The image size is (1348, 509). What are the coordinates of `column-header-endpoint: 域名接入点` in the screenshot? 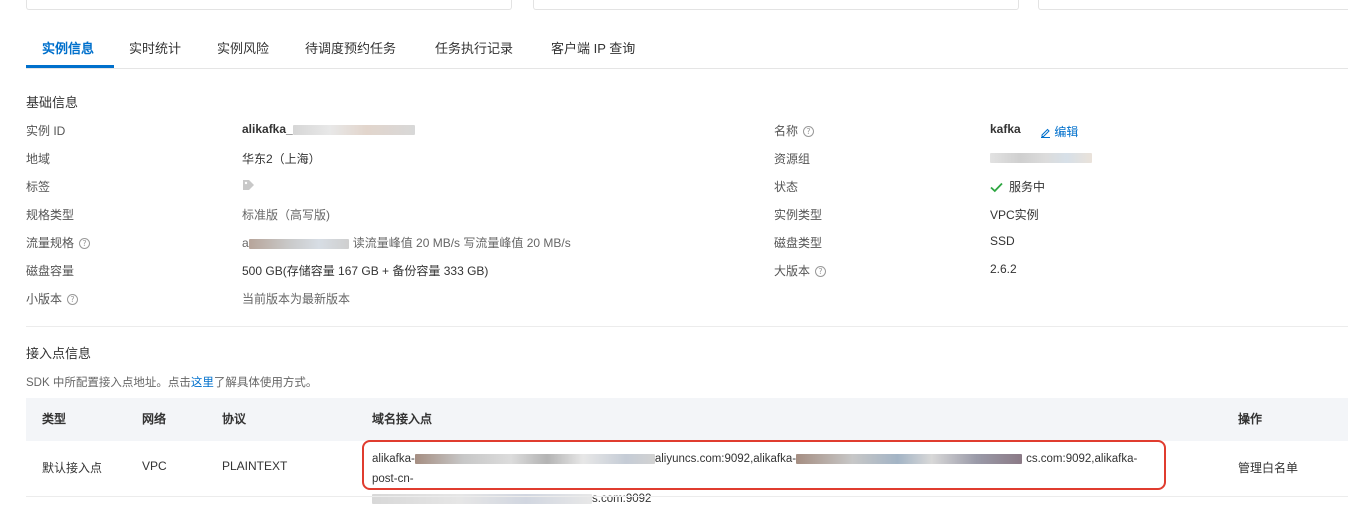 It's located at (402, 419).